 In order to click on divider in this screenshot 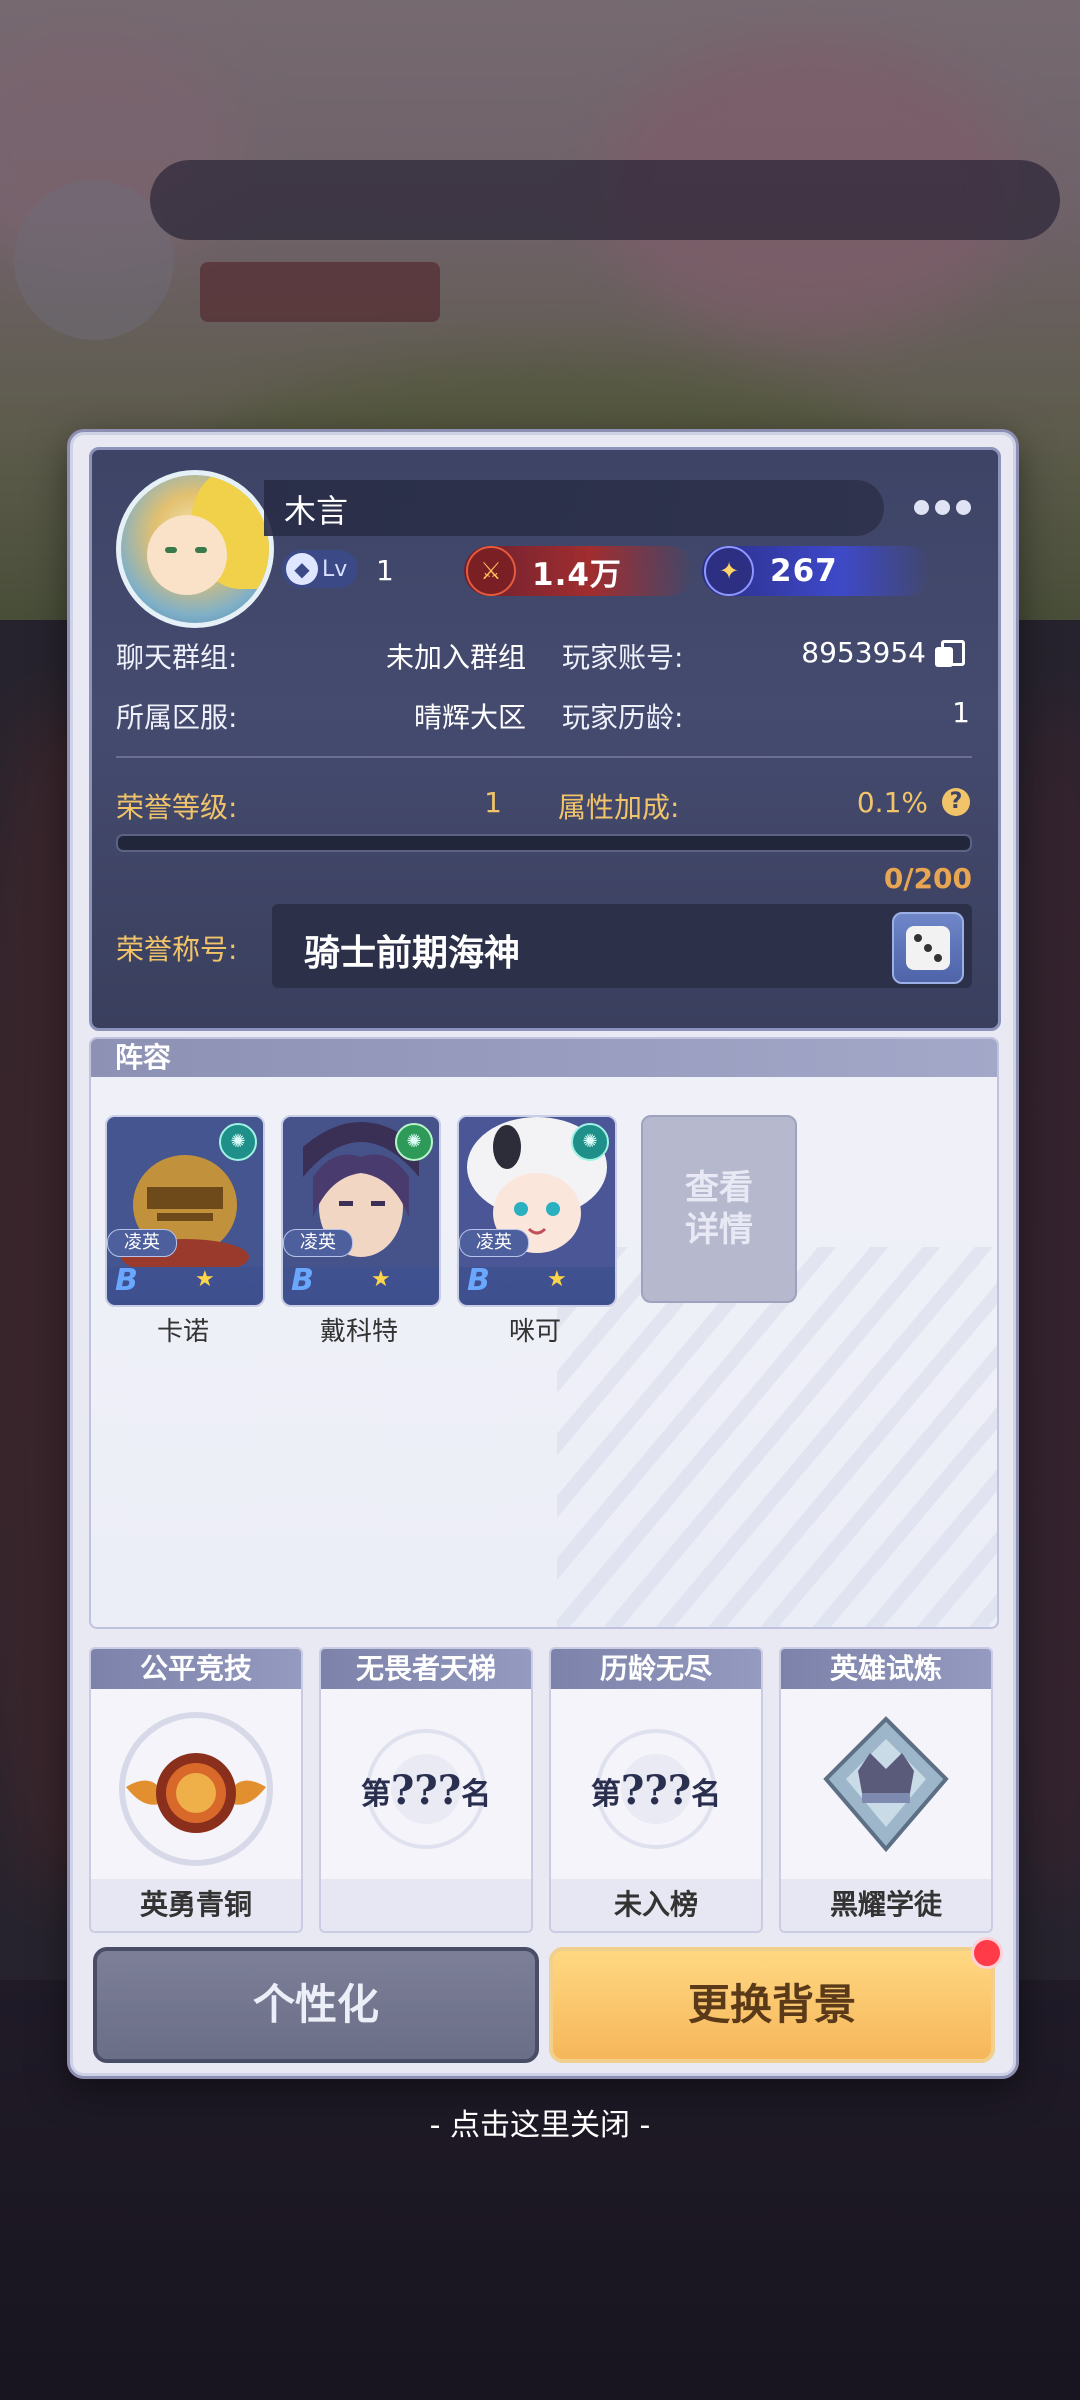, I will do `click(544, 757)`.